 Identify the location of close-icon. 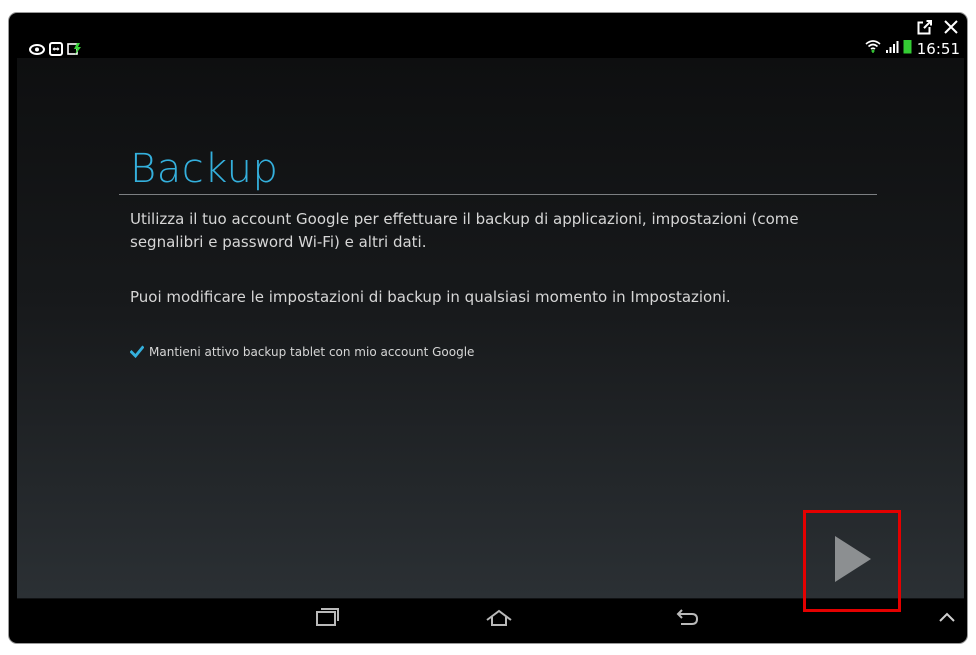
(951, 27).